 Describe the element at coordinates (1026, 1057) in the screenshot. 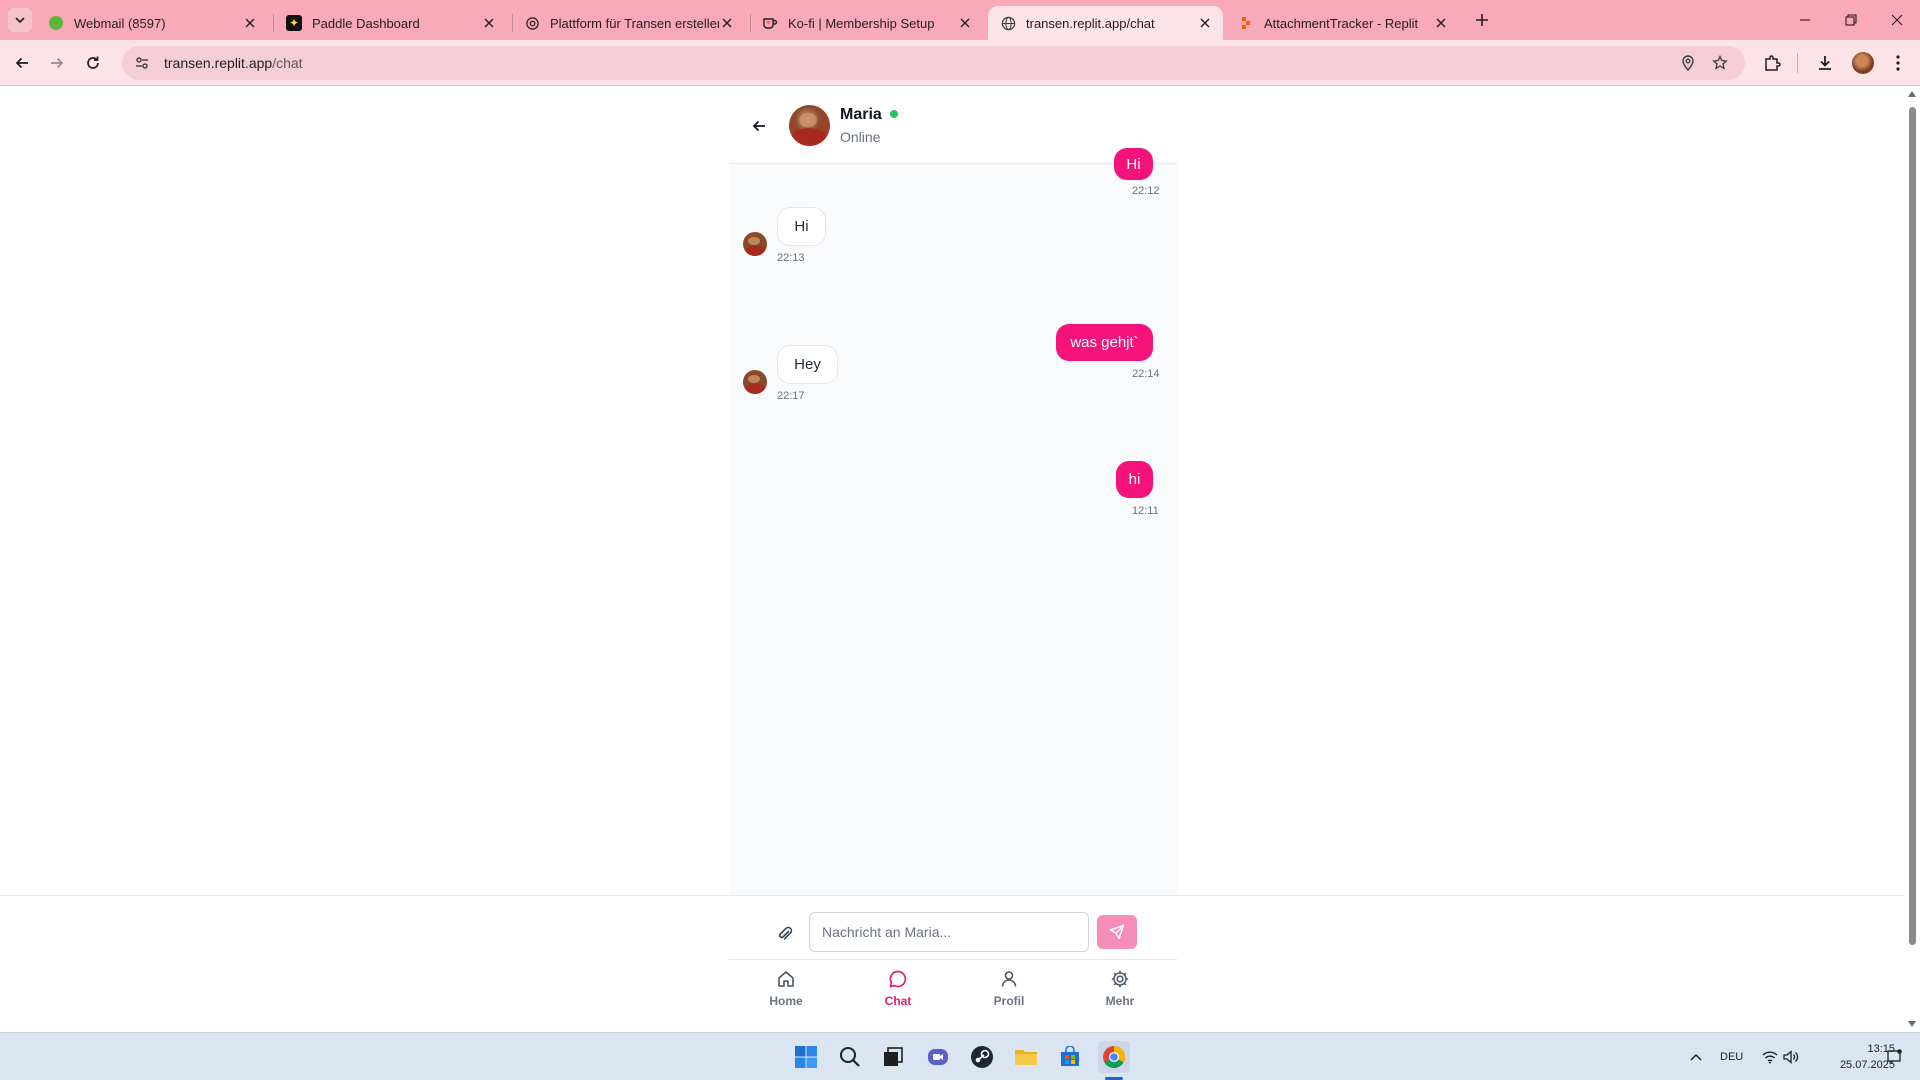

I see `file-explorer-button` at that location.